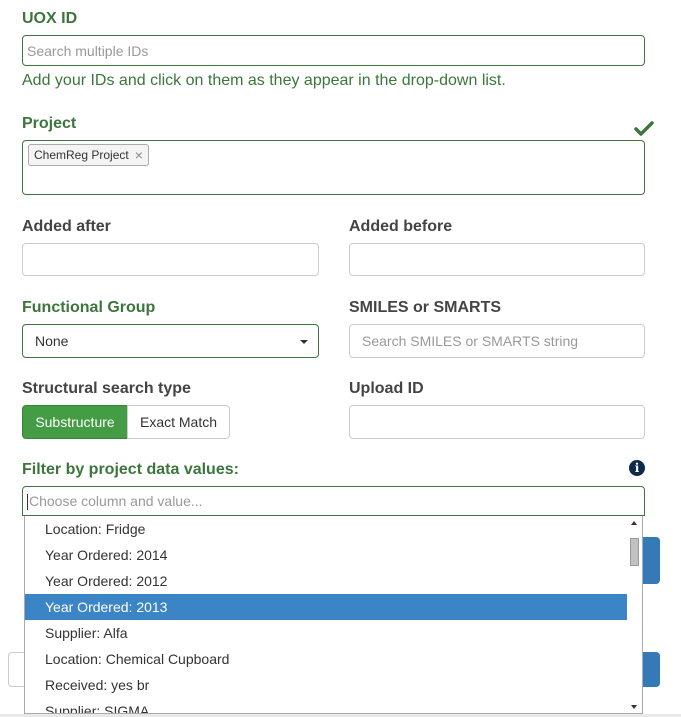  I want to click on caret-down-icon, so click(304, 342).